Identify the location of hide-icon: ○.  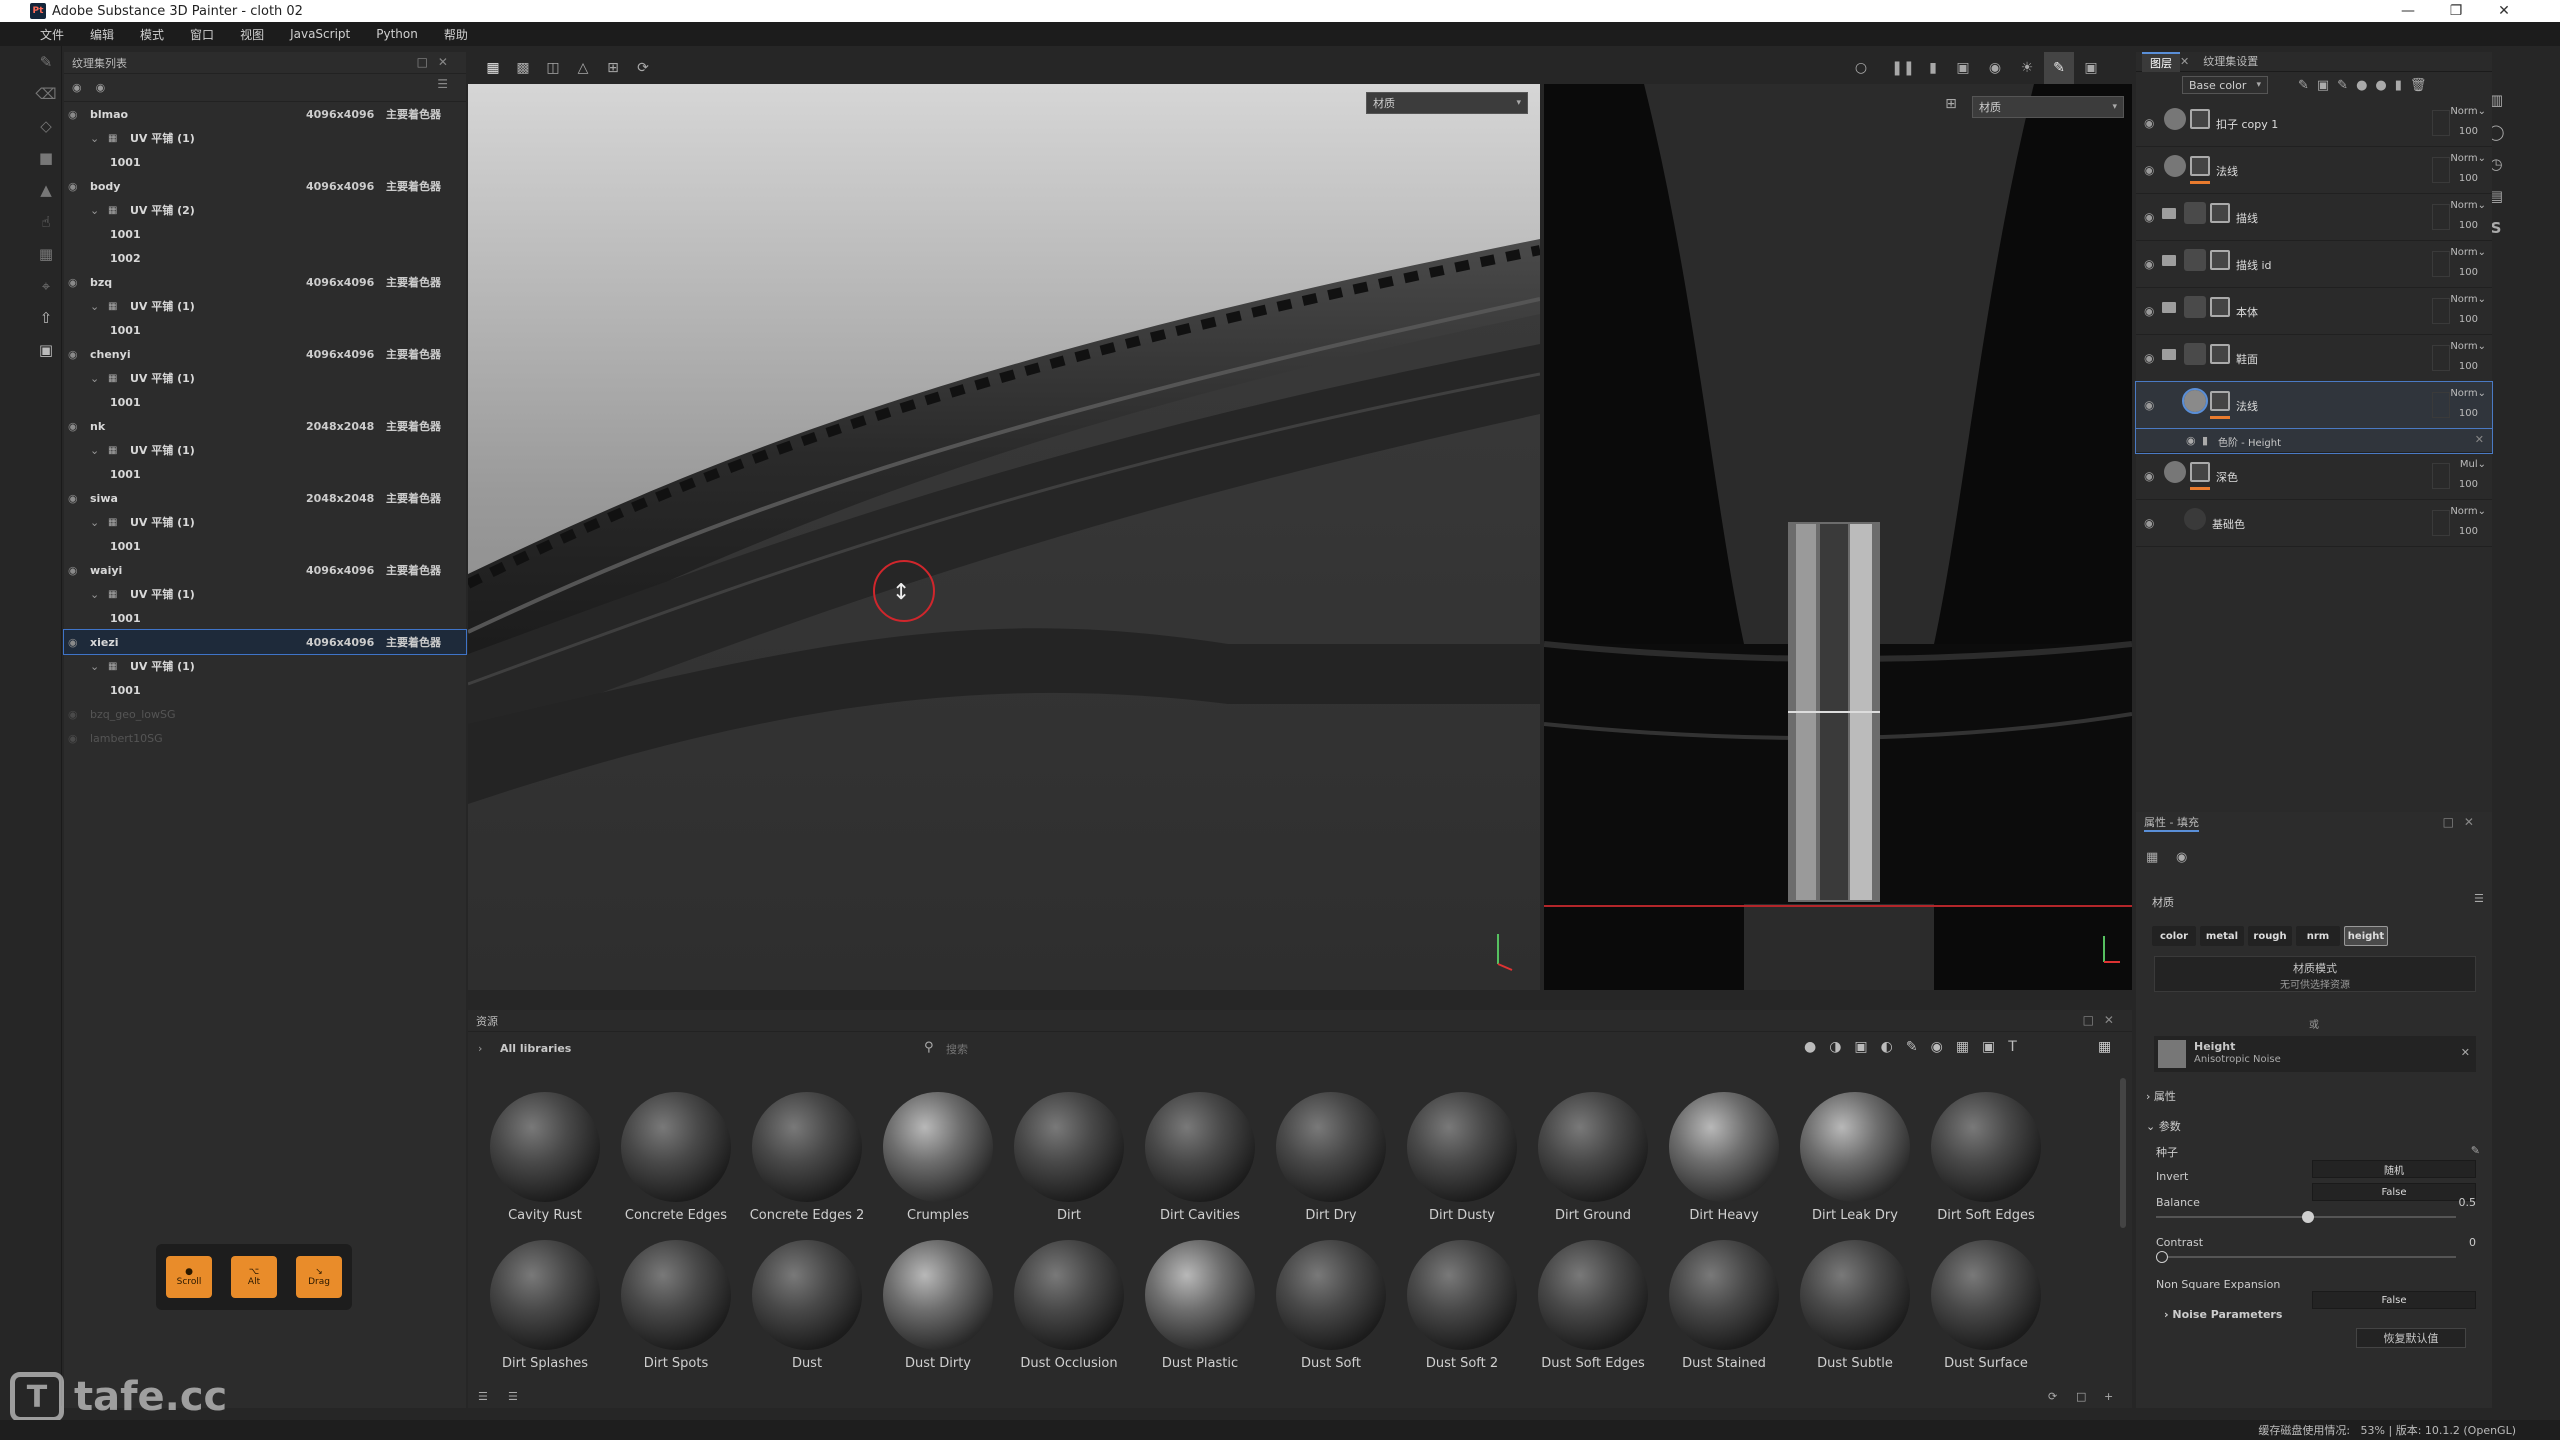
(1861, 68).